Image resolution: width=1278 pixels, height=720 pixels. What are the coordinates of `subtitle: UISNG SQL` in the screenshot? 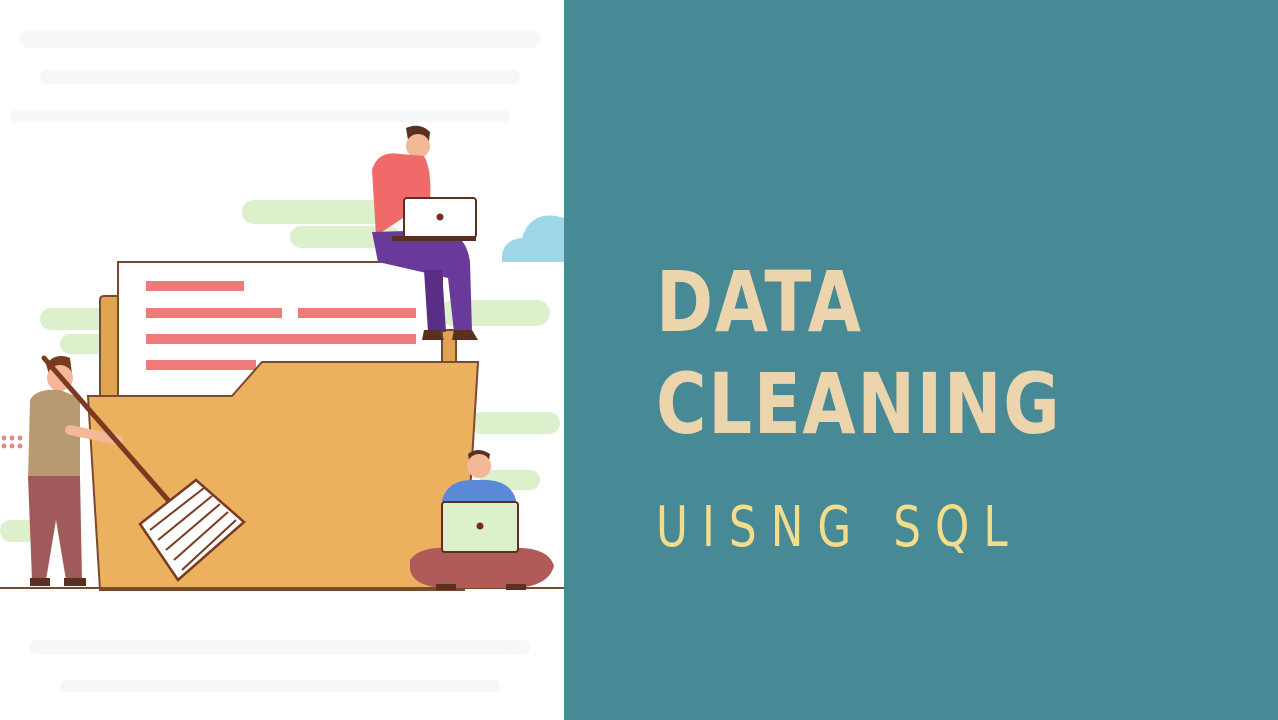 It's located at (839, 527).